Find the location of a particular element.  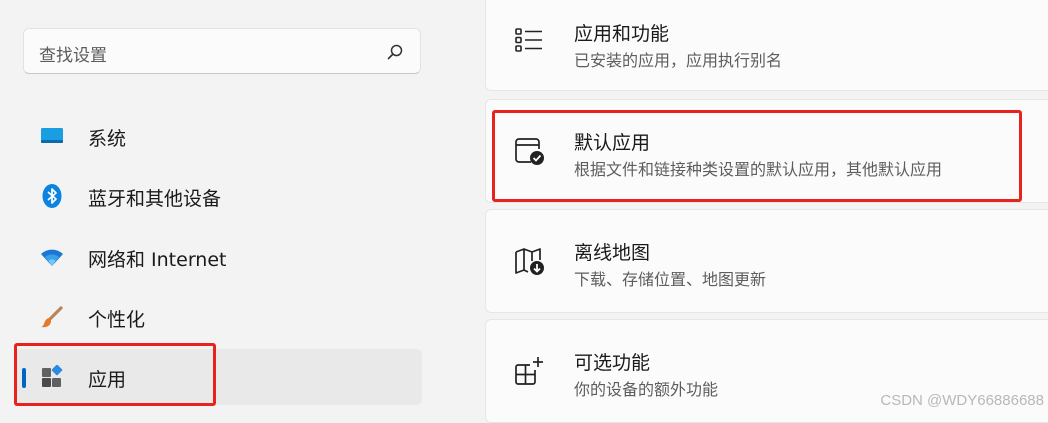

card-apps-and-features: 应用和功能 已安装的应用，应用执行别名 is located at coordinates (766, 45).